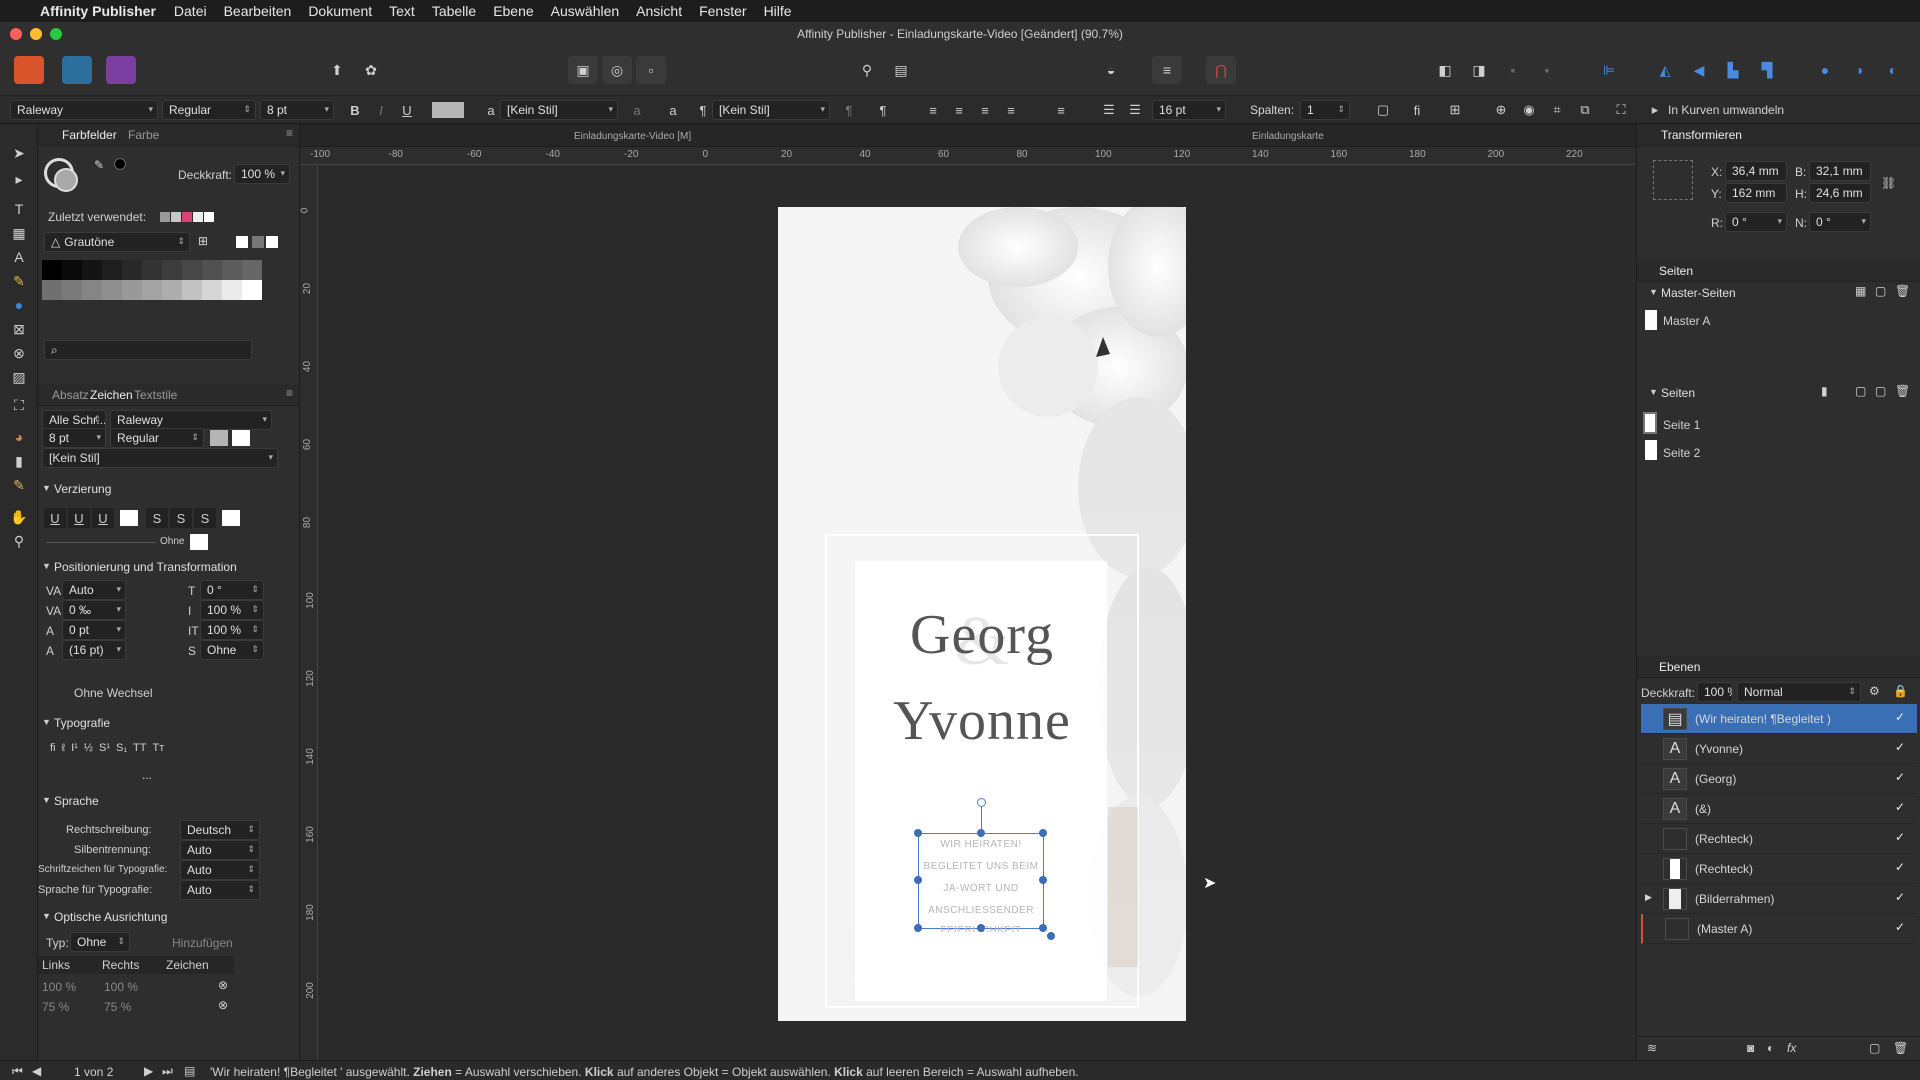  I want to click on script-select: Auto ⇕, so click(220, 870).